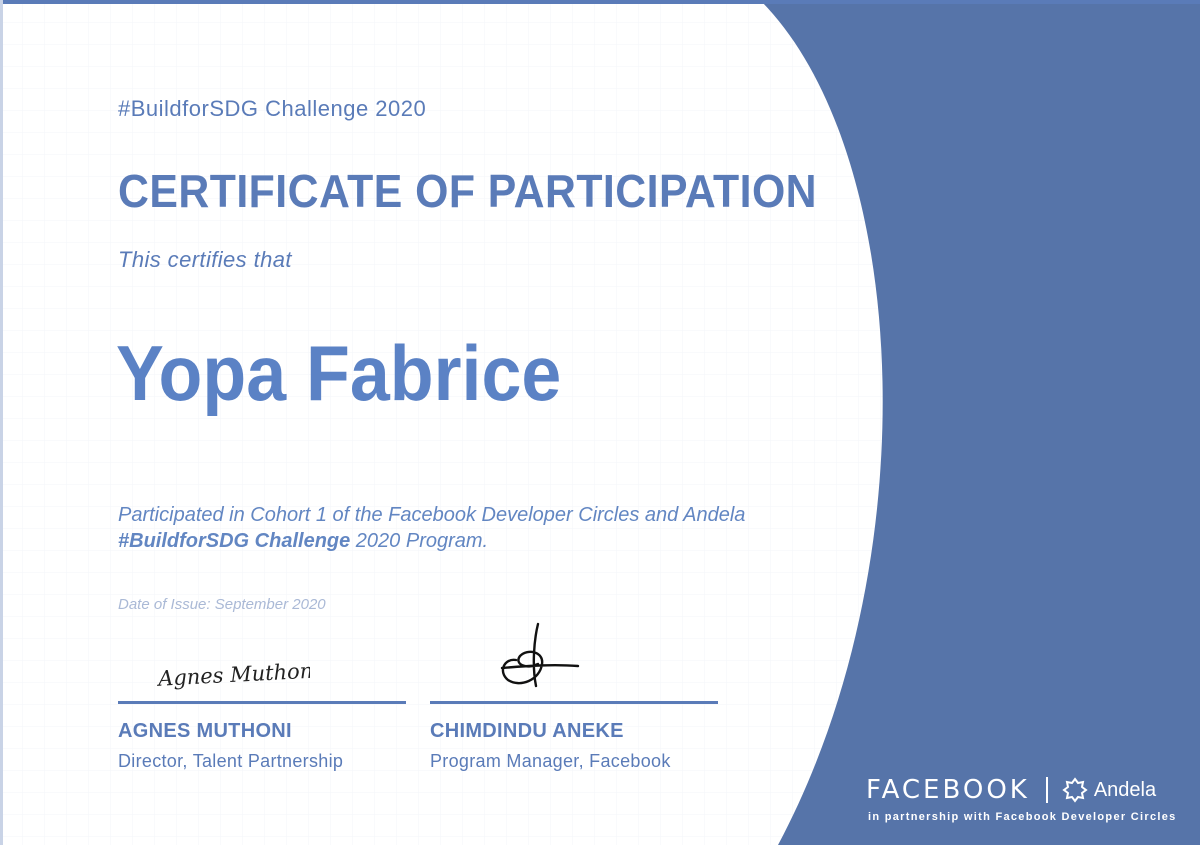  What do you see at coordinates (272, 108) in the screenshot?
I see `challenge-subtitle: #BuildforSDG Challenge 2020` at bounding box center [272, 108].